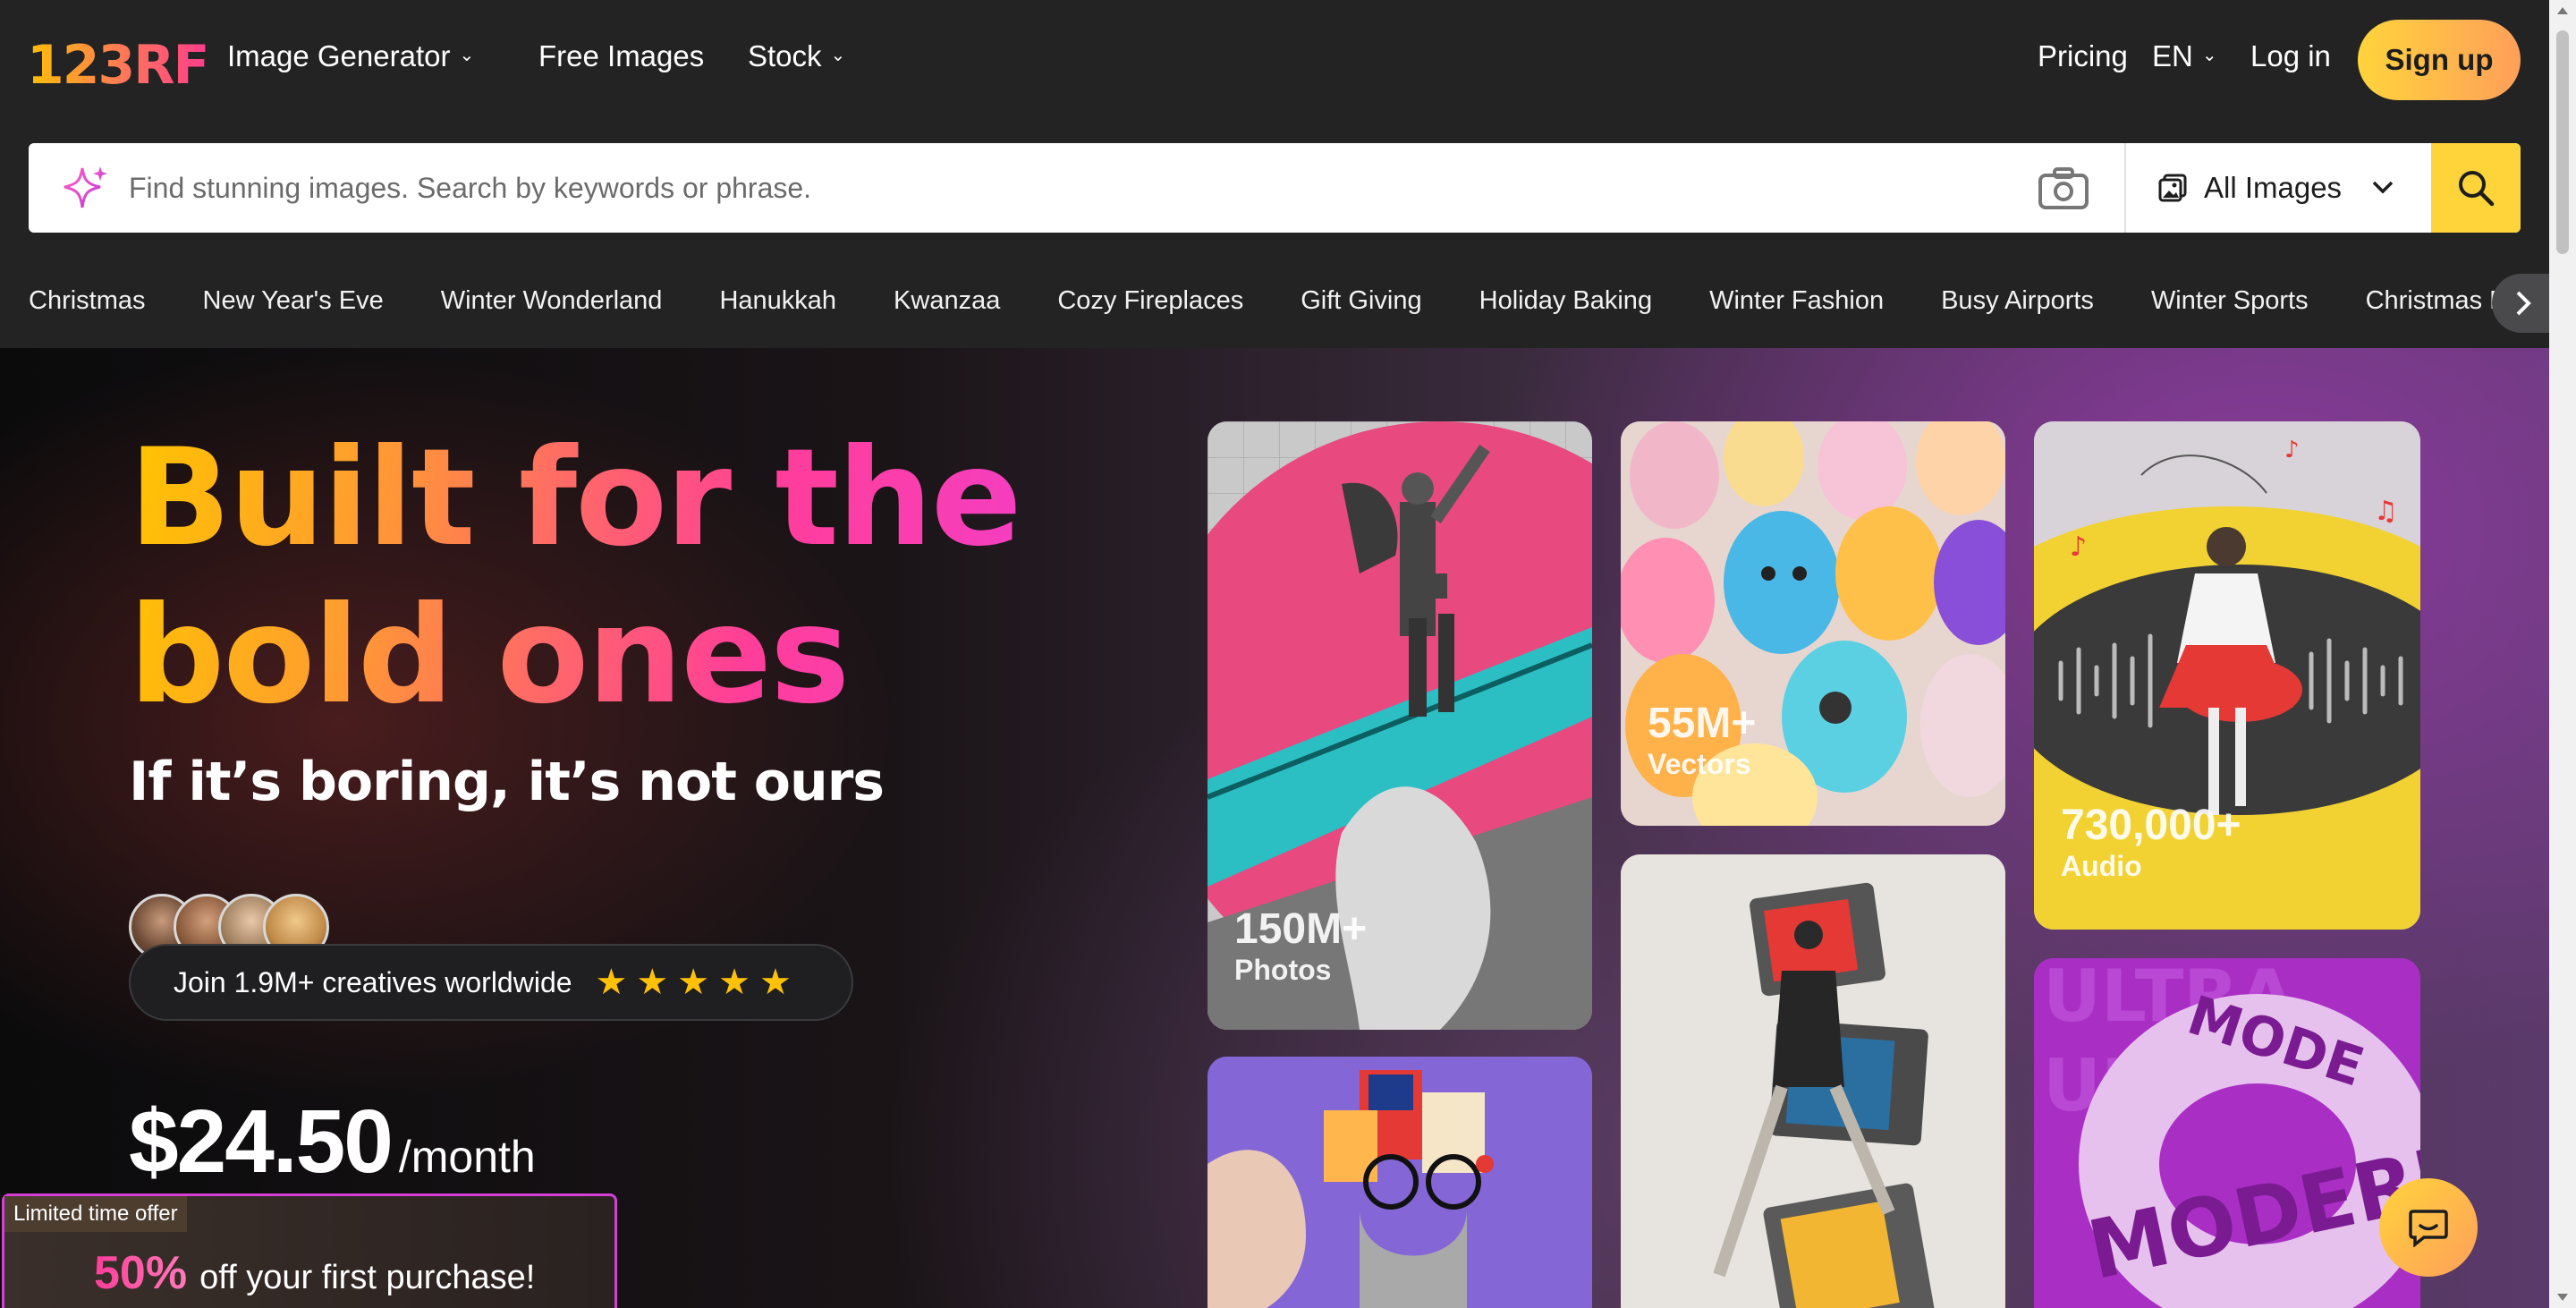 The height and width of the screenshot is (1308, 2576). I want to click on audio-kind: Audio, so click(2101, 866).